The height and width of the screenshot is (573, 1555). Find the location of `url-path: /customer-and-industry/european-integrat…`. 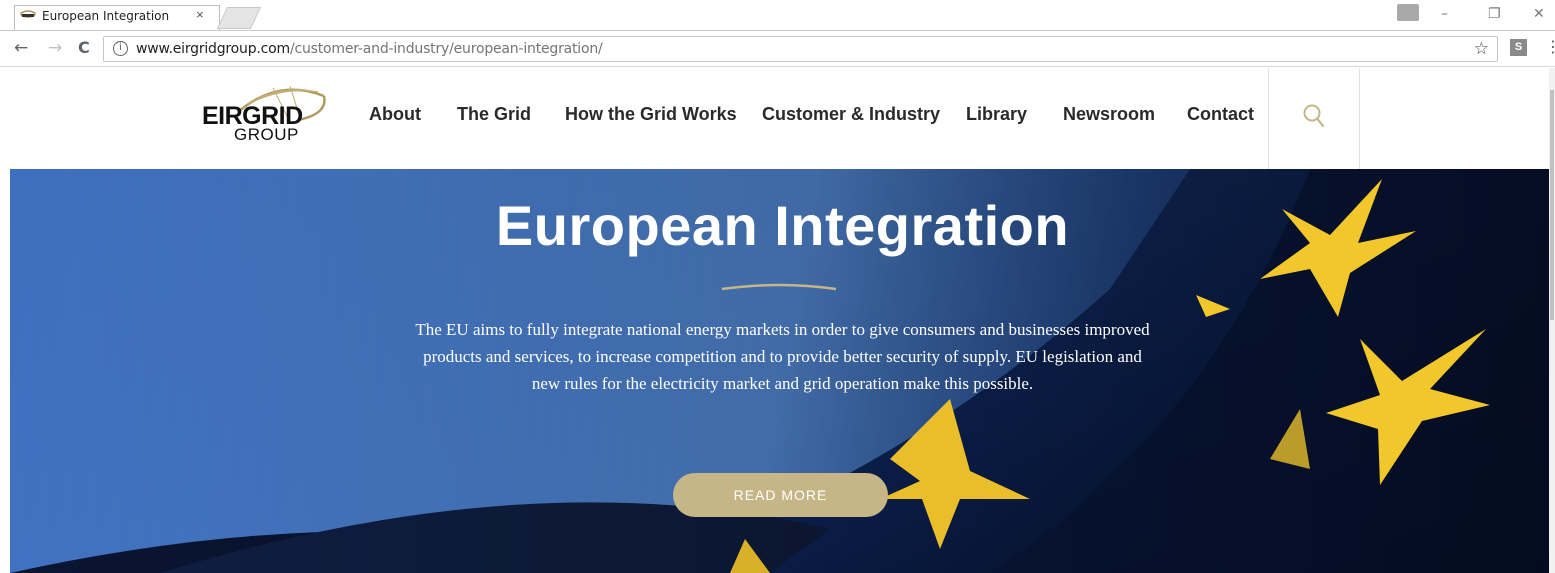

url-path: /customer-and-industry/european-integrat… is located at coordinates (446, 49).